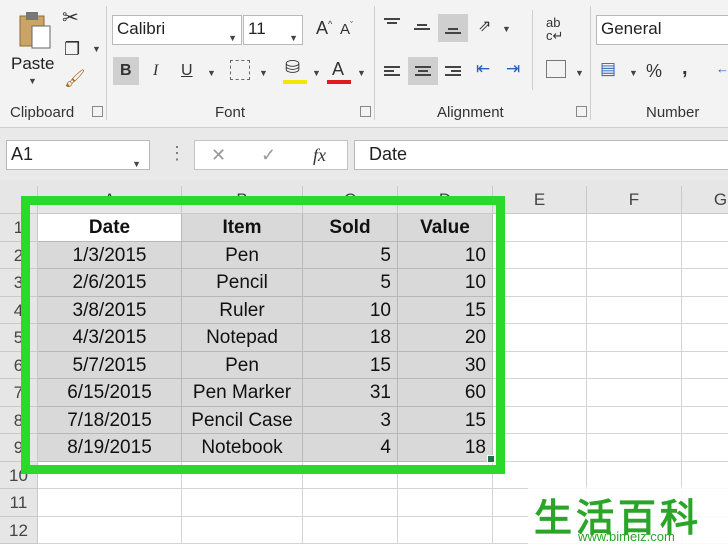 This screenshot has height=547, width=728. I want to click on align-left-icon, so click(392, 71).